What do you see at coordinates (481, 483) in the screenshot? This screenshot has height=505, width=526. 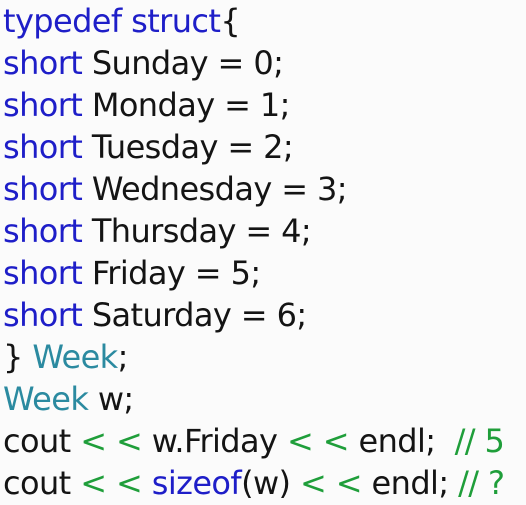 I see `comment-token: // ?` at bounding box center [481, 483].